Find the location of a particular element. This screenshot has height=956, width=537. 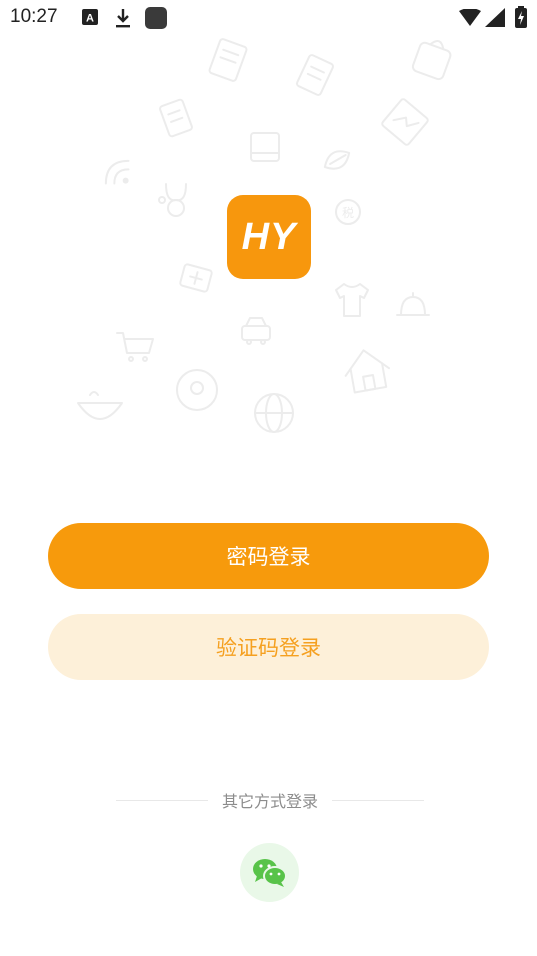

code-login-label: 验证码登录 is located at coordinates (268, 648).